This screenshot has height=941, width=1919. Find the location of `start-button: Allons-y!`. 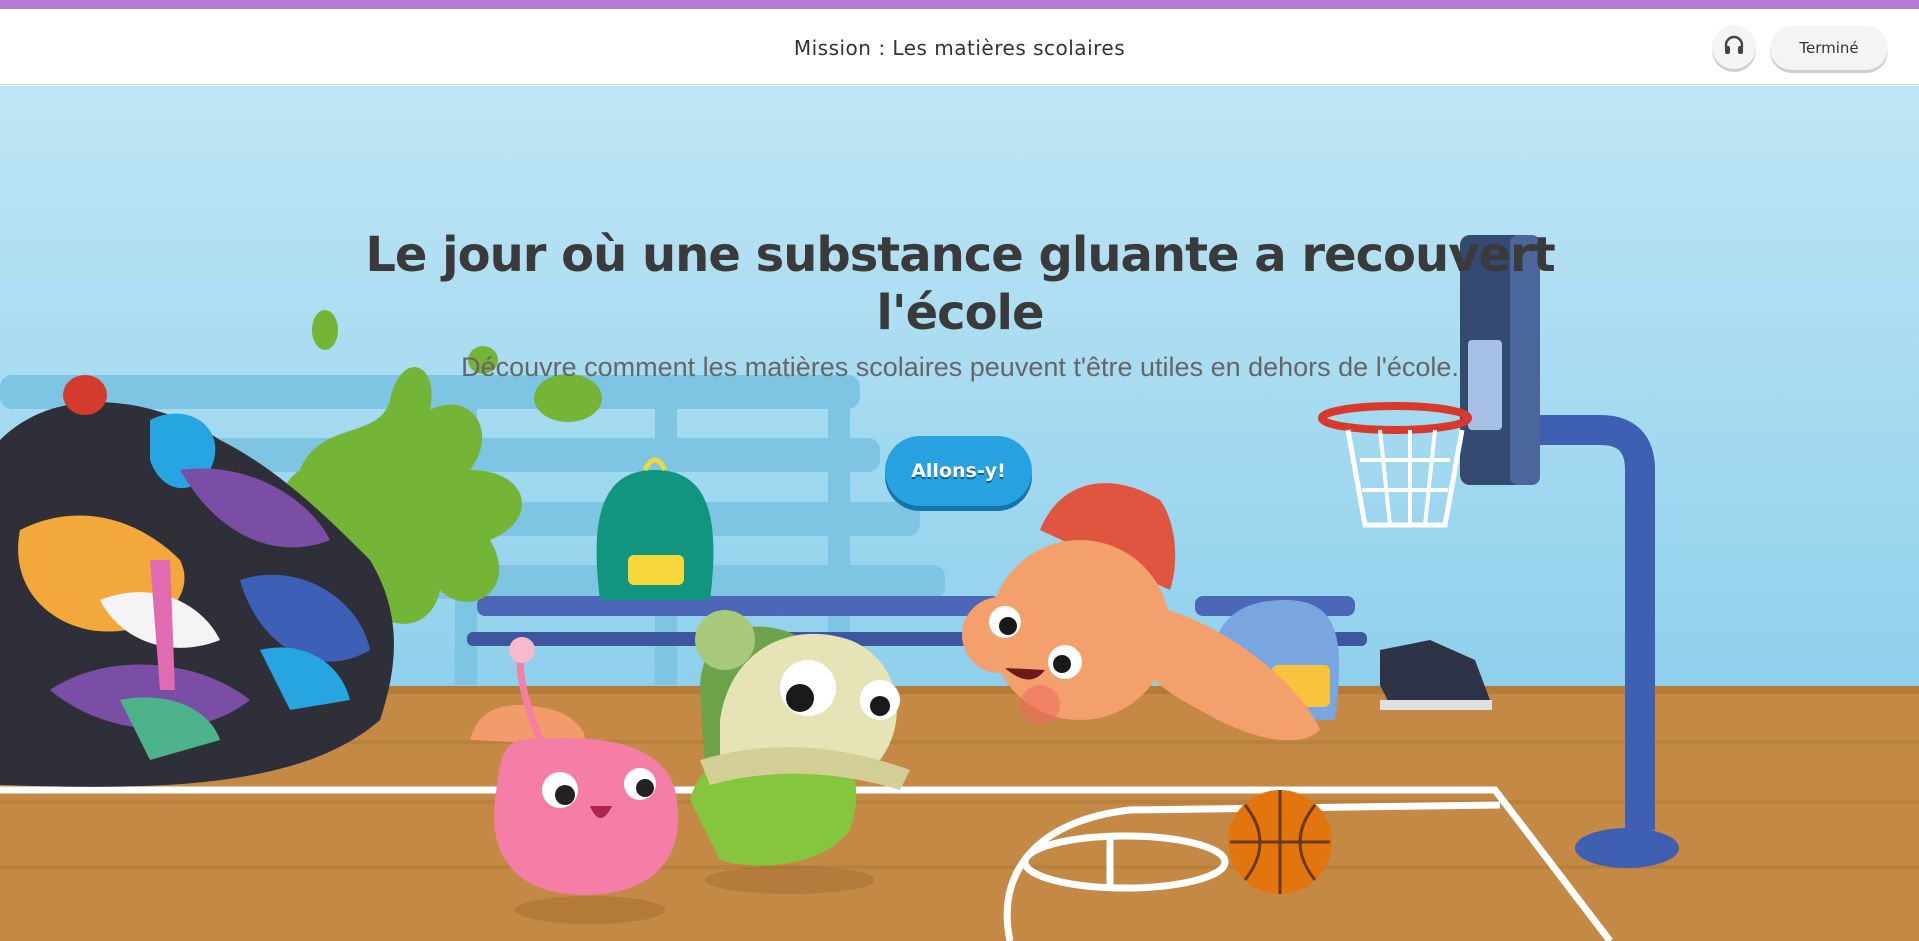

start-button: Allons-y! is located at coordinates (958, 471).